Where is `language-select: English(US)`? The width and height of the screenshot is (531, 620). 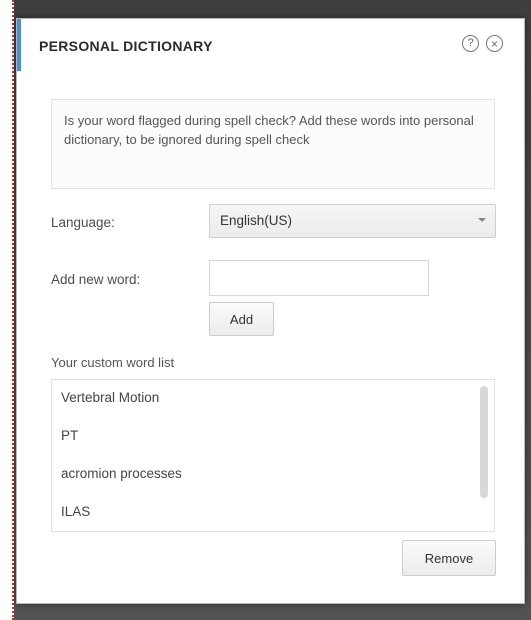 language-select: English(US) is located at coordinates (352, 221).